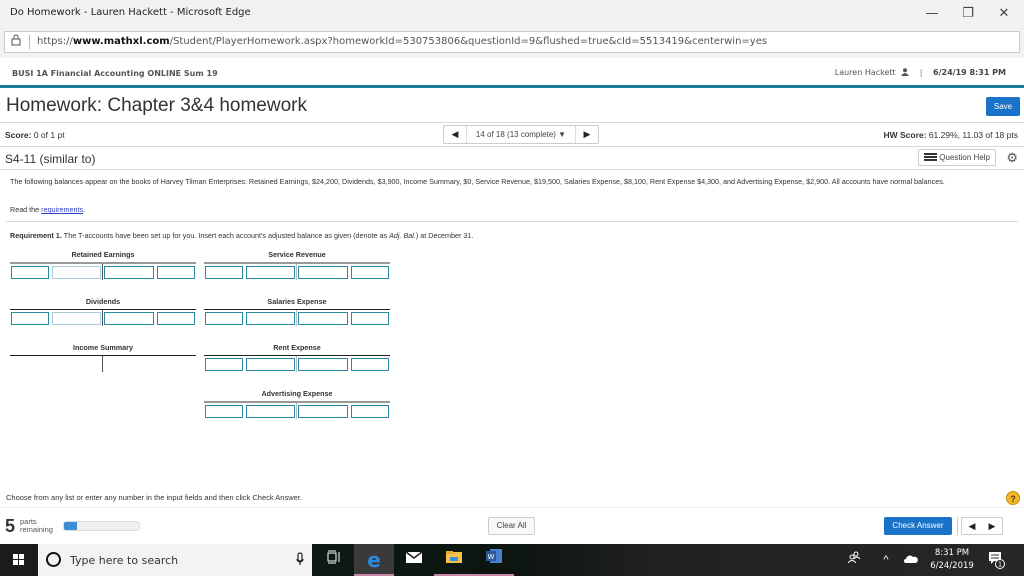 Image resolution: width=1024 pixels, height=579 pixels. I want to click on cortana-icon, so click(53, 559).